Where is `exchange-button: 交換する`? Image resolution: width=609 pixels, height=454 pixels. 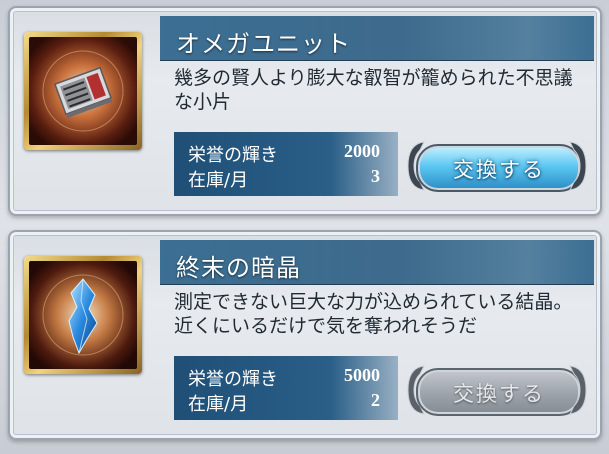
exchange-button: 交換する is located at coordinates (497, 166).